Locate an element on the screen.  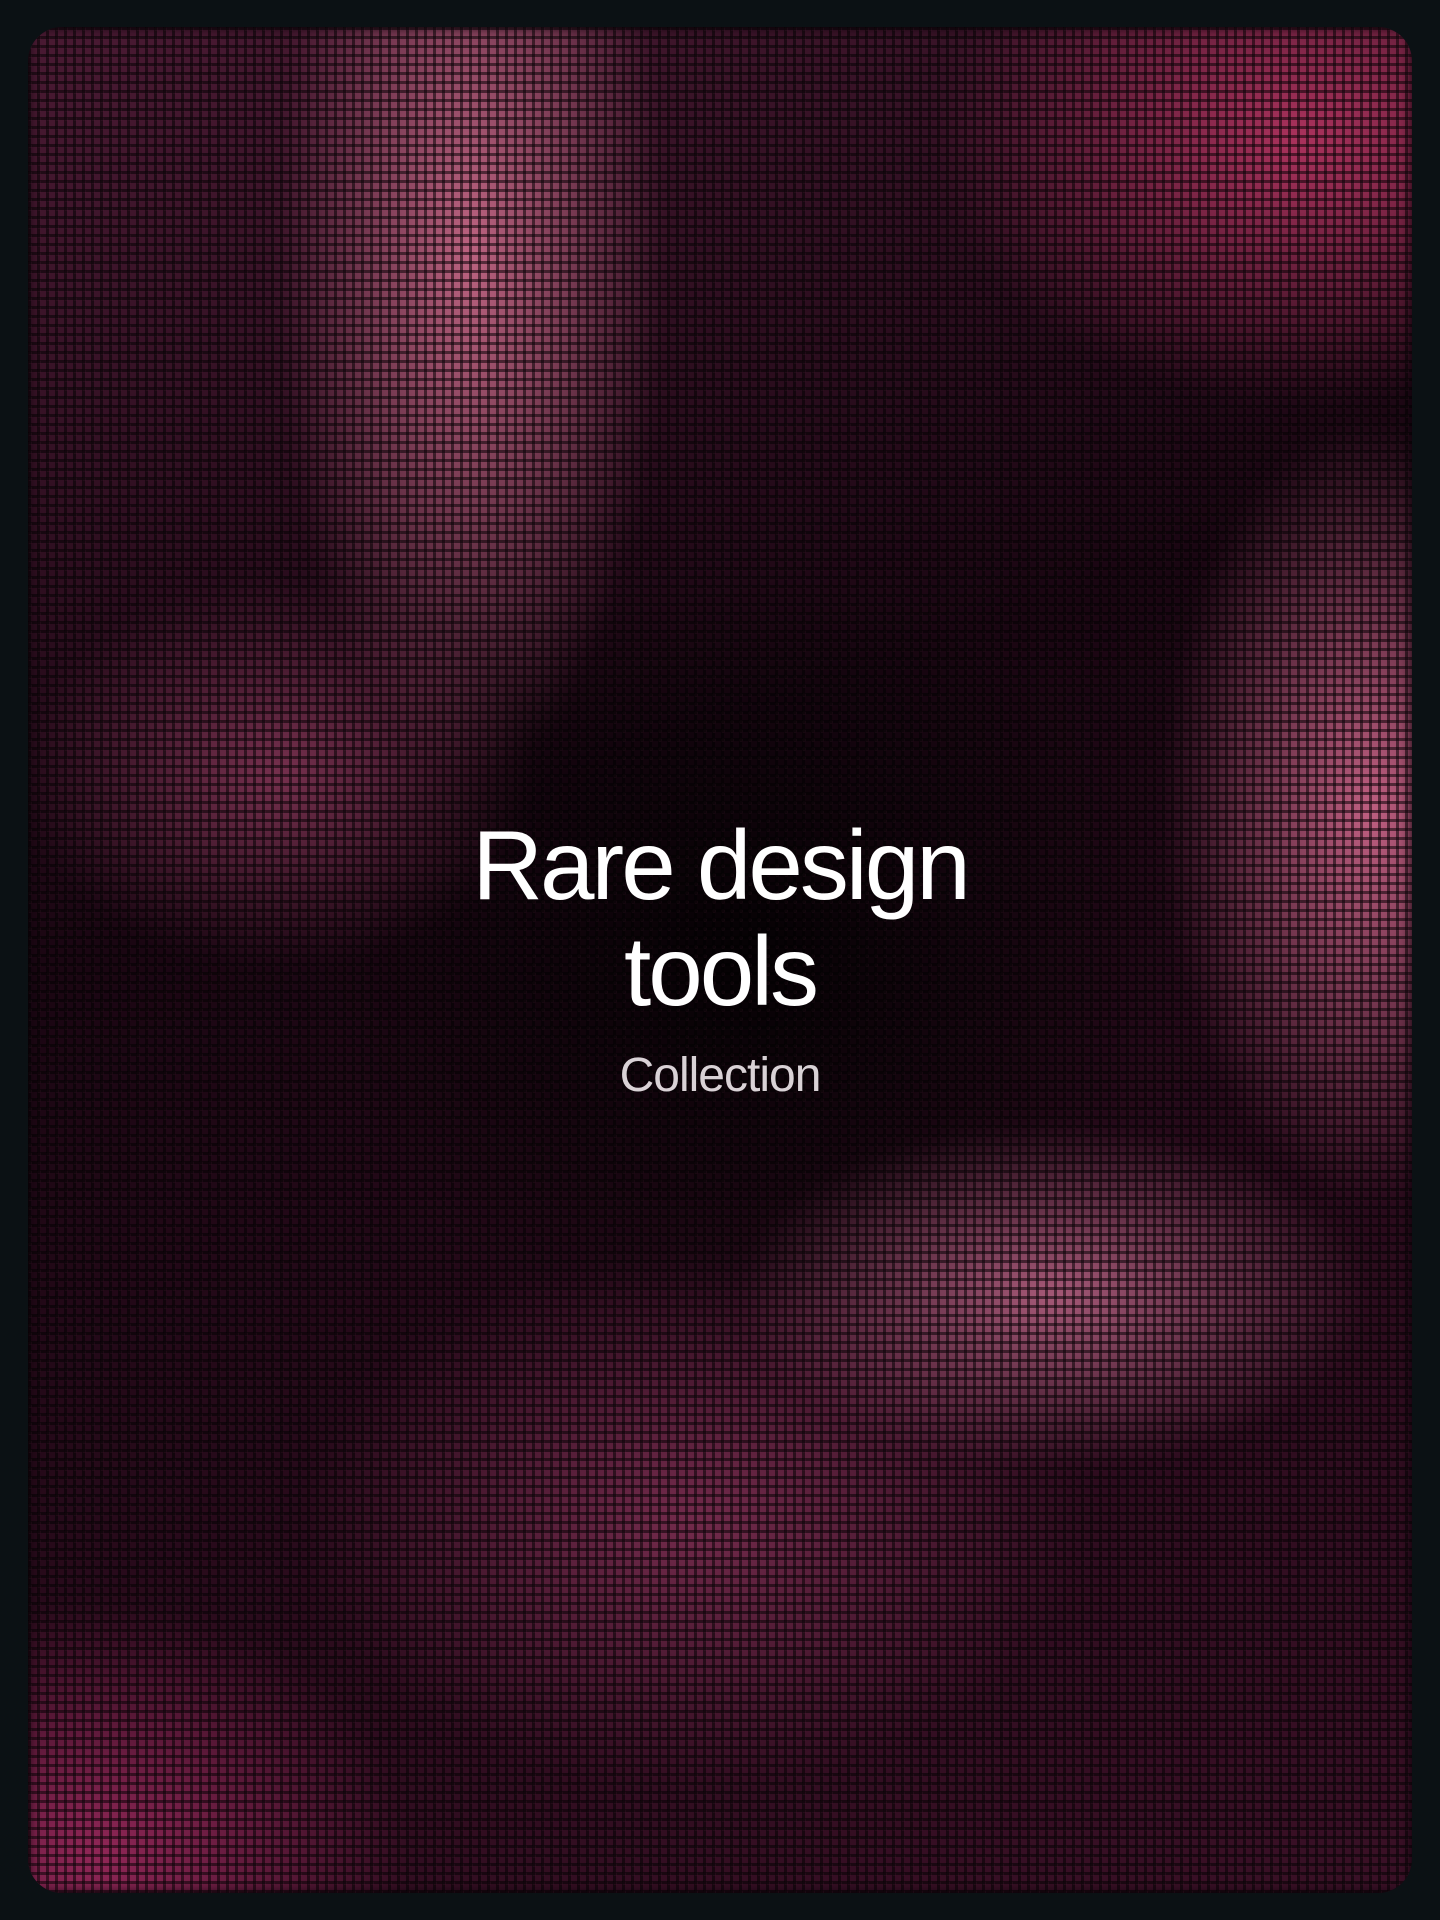
cover-subtitle: Collection is located at coordinates (720, 1075).